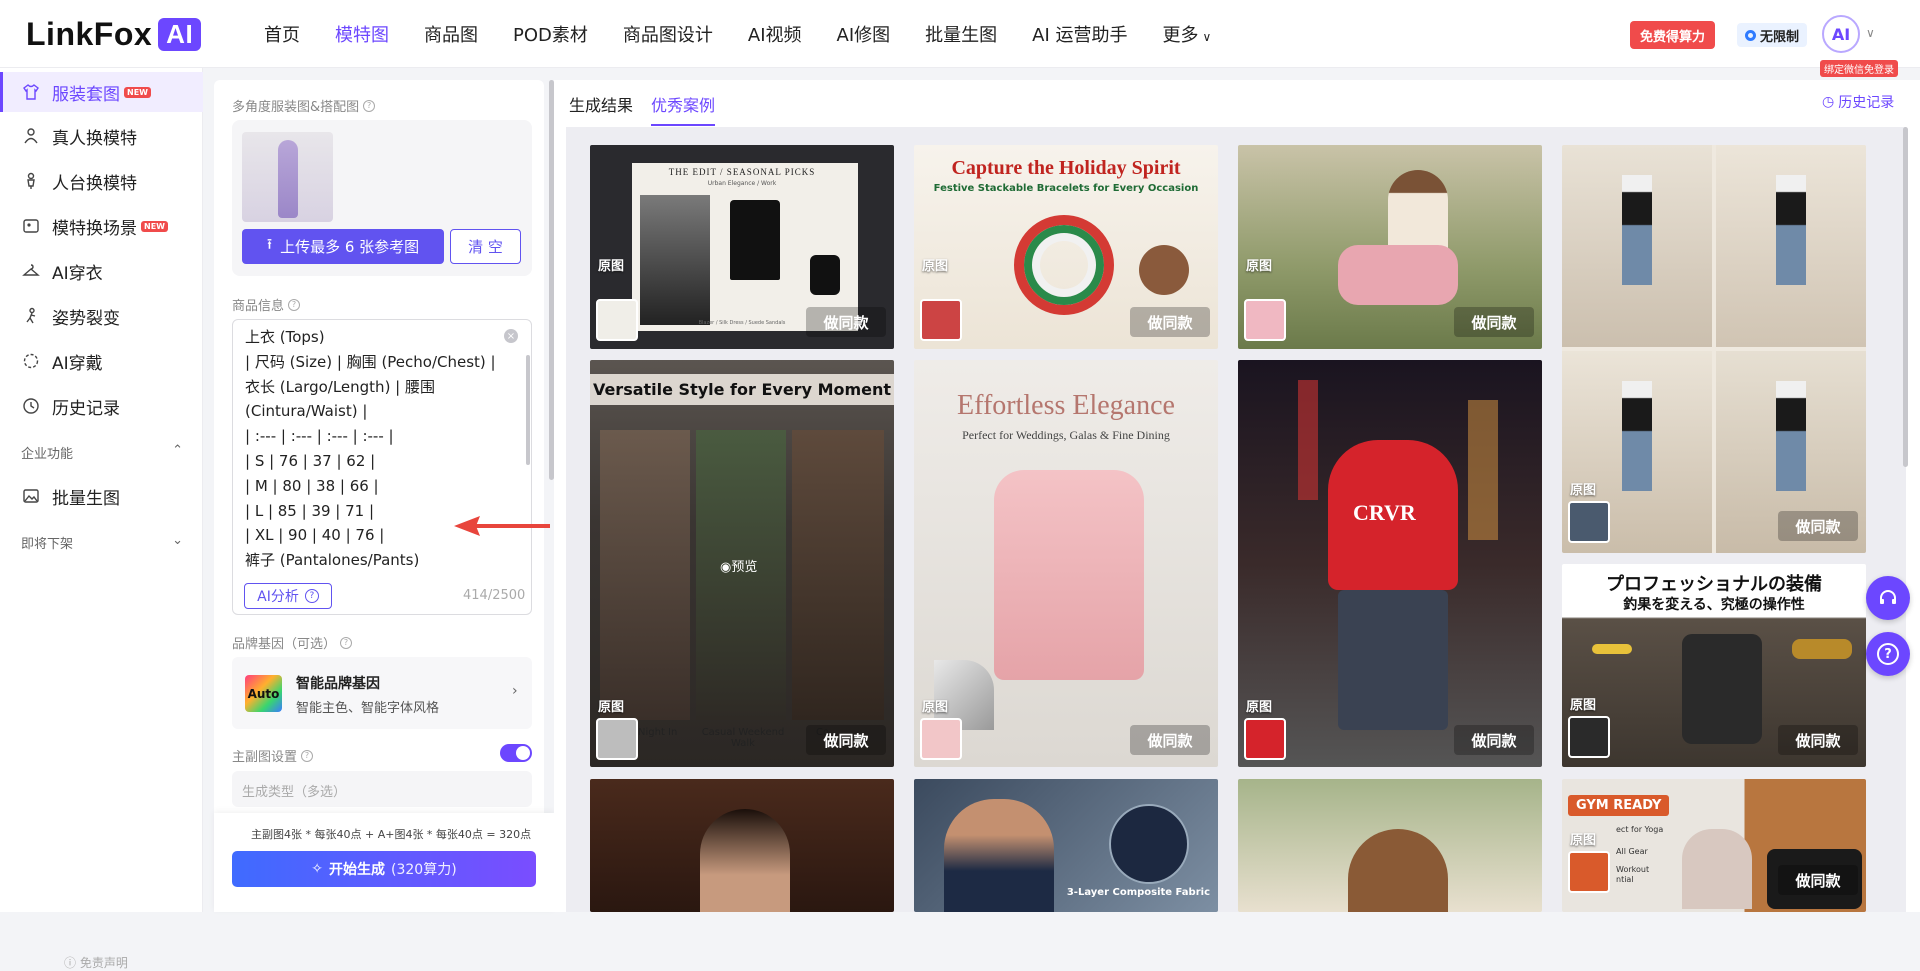 This screenshot has height=971, width=1920. What do you see at coordinates (1079, 34) in the screenshot?
I see `nav-item-ops-assistant: AI 运营助手` at bounding box center [1079, 34].